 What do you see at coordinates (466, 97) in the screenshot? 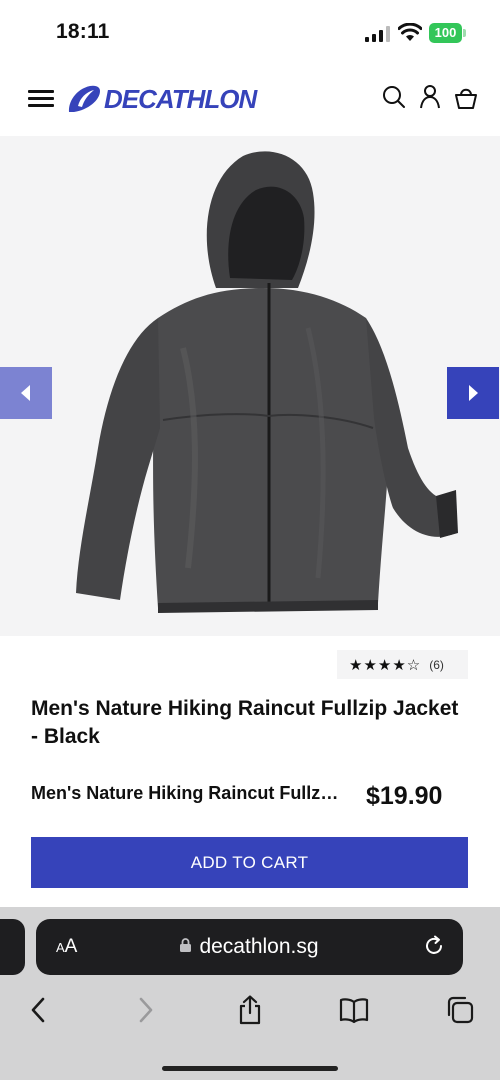
I see `basket-icon` at bounding box center [466, 97].